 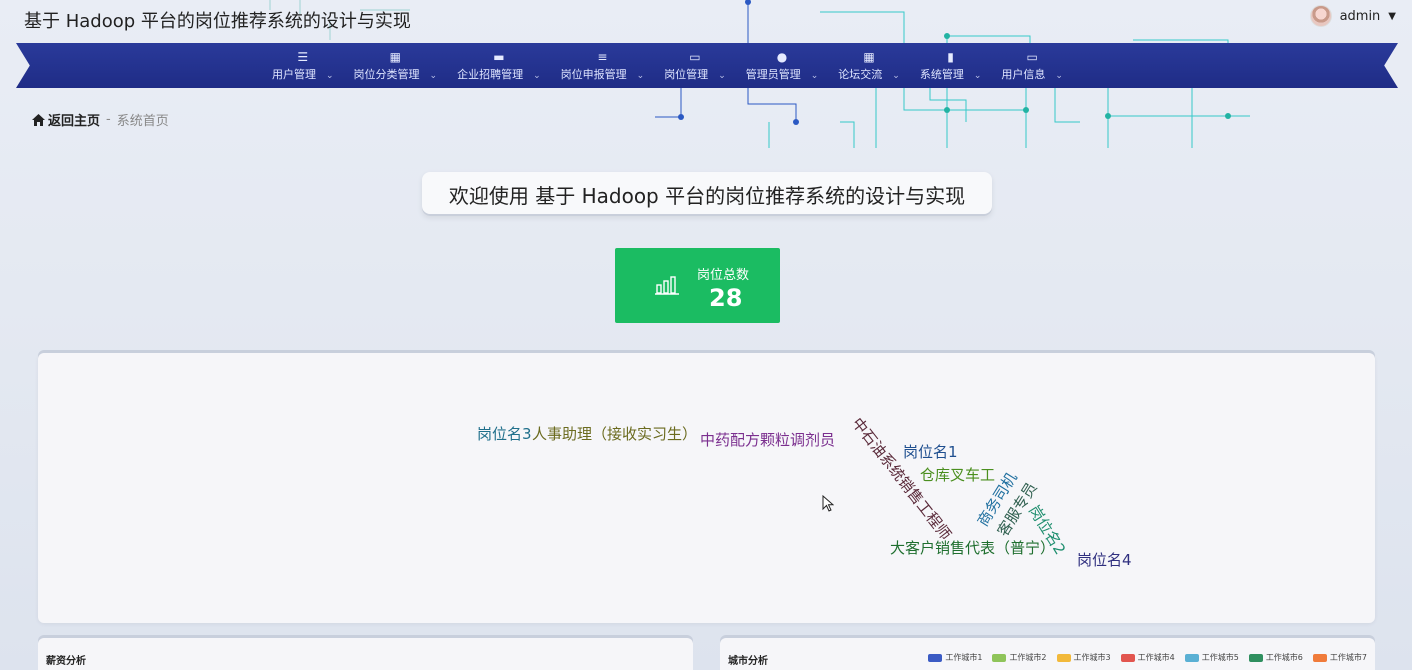 I want to click on wordcloud-word: 仓库叉车工, so click(x=957, y=474).